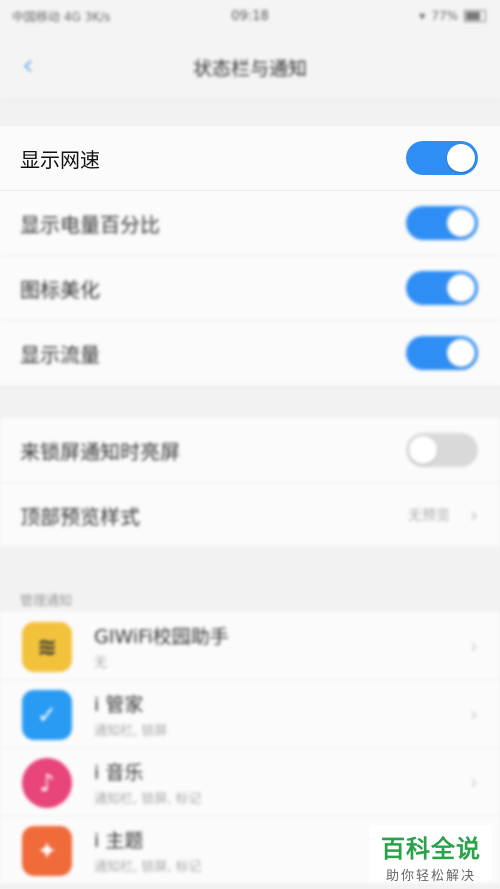 This screenshot has width=500, height=889. What do you see at coordinates (442, 158) in the screenshot?
I see `toggle-show-speed` at bounding box center [442, 158].